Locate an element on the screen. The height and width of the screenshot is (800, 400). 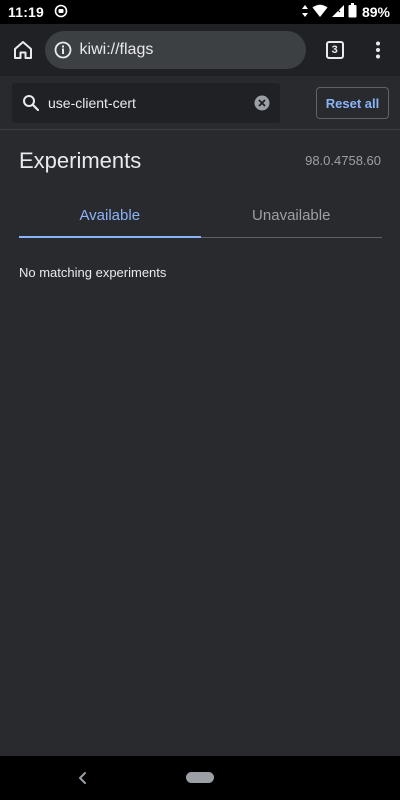
search-icon is located at coordinates (31, 103).